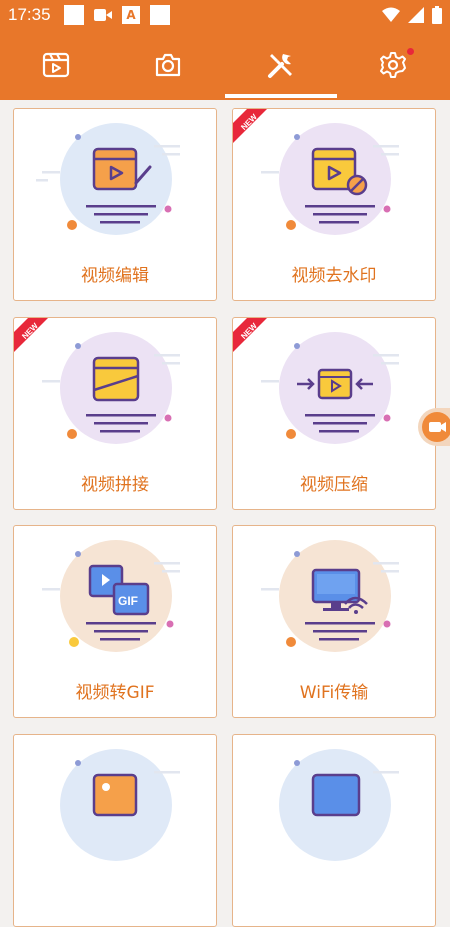  What do you see at coordinates (108, 179) in the screenshot?
I see `video-edit-illustration` at bounding box center [108, 179].